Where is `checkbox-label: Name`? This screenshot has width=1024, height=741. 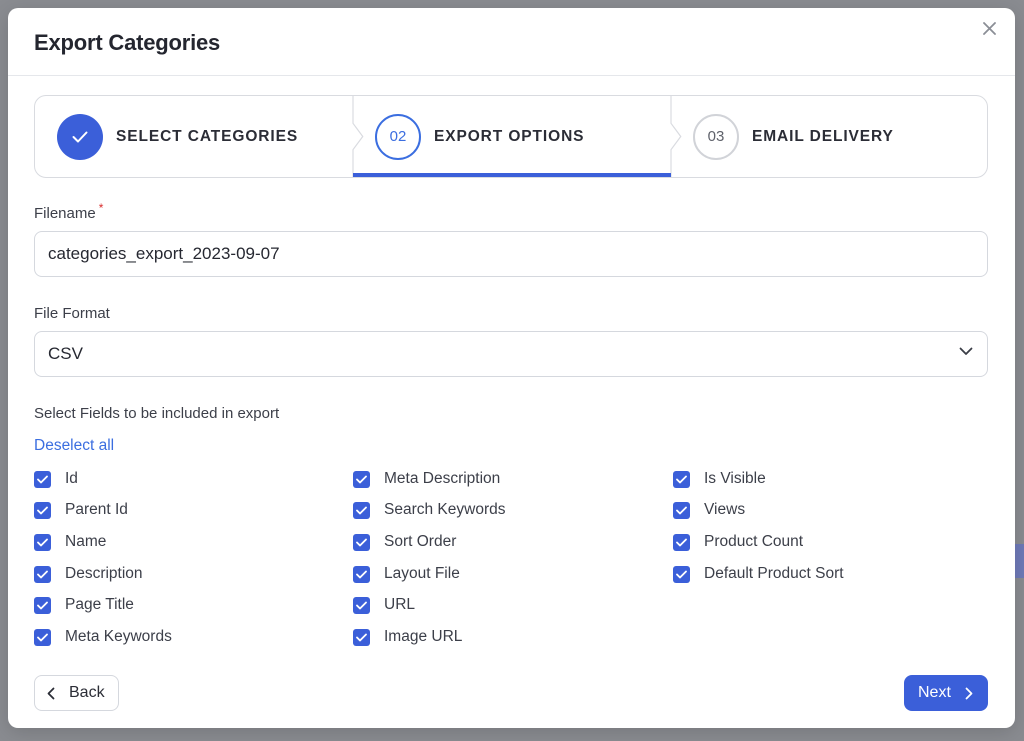 checkbox-label: Name is located at coordinates (86, 541).